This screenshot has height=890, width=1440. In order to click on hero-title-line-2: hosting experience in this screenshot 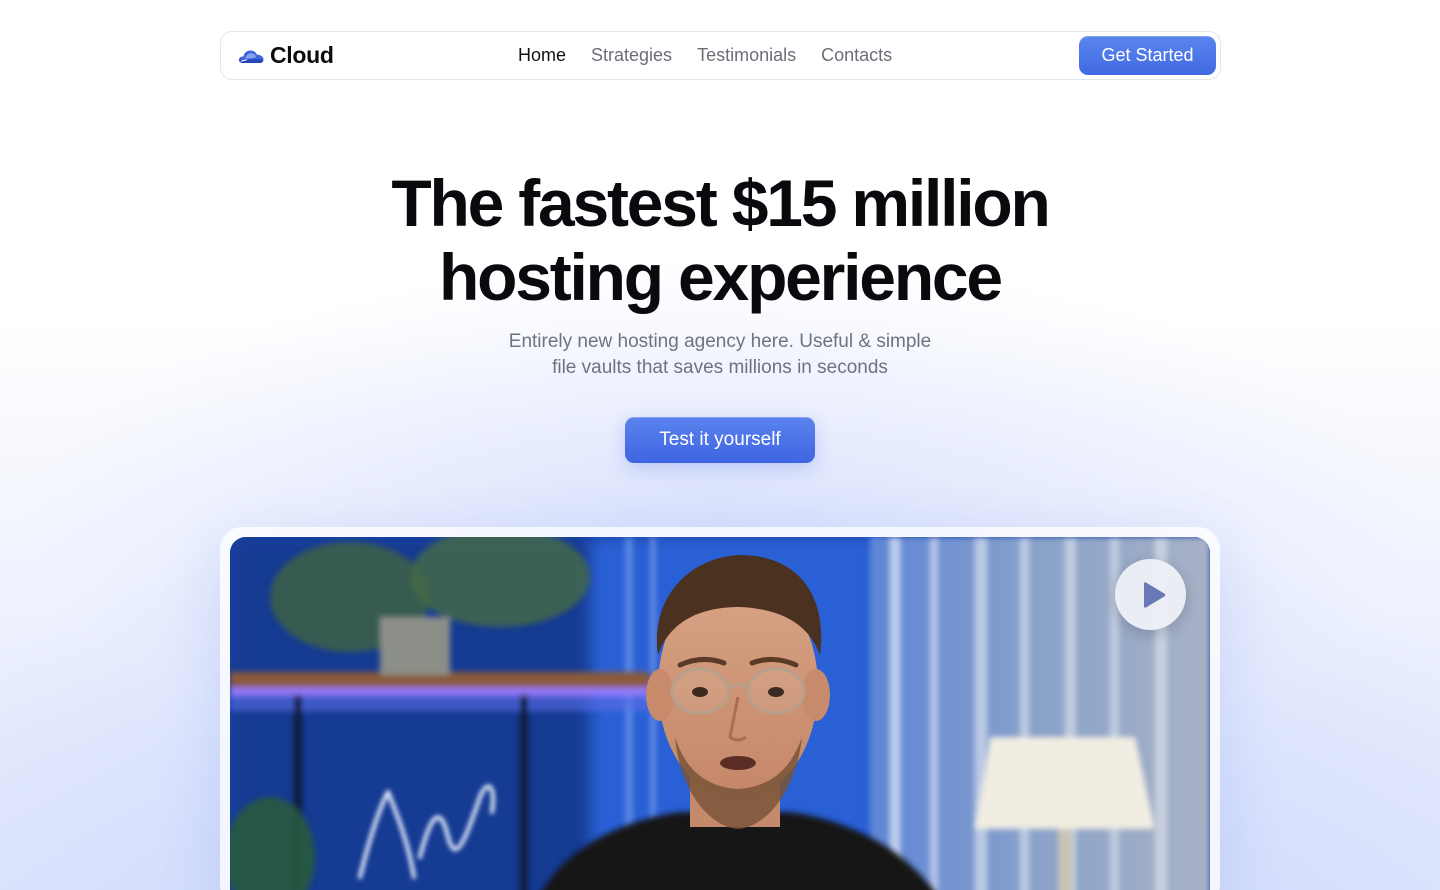, I will do `click(721, 277)`.